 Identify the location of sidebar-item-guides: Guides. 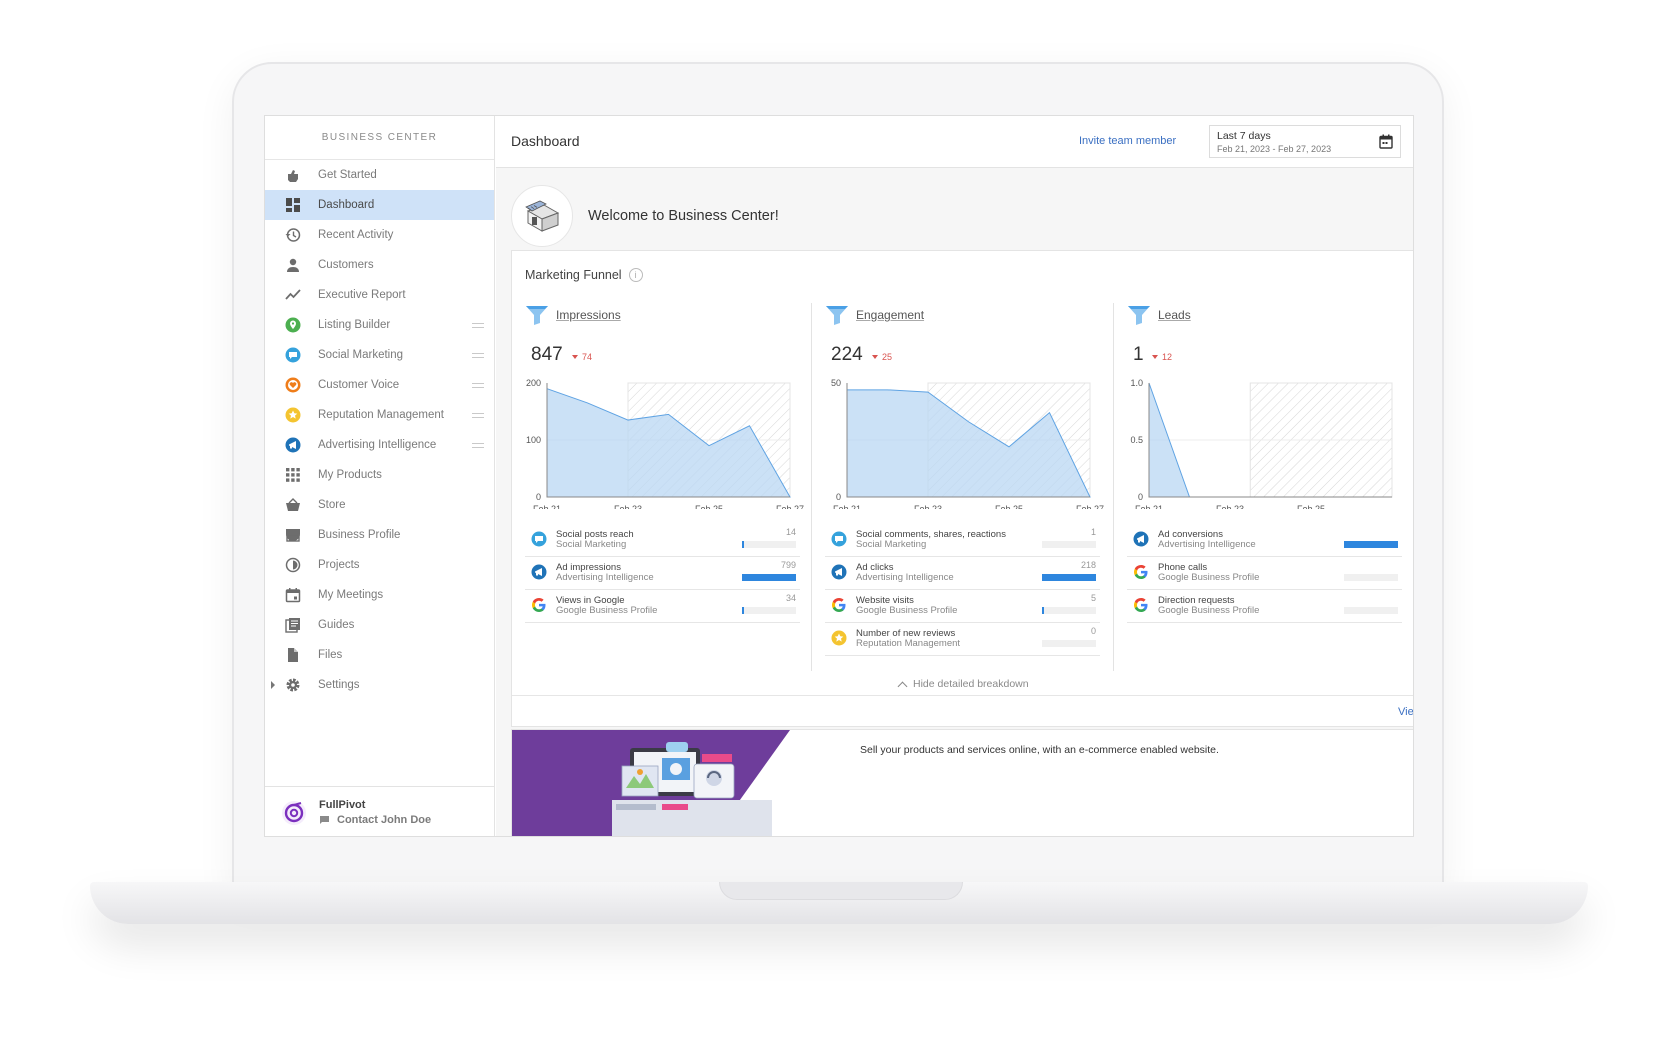
(379, 625).